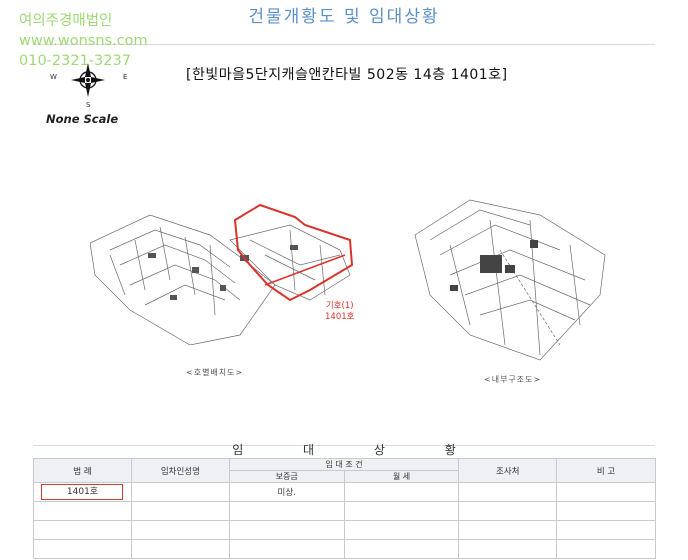 This screenshot has width=688, height=560. Describe the element at coordinates (82, 470) in the screenshot. I see `header-room: 범 례` at that location.